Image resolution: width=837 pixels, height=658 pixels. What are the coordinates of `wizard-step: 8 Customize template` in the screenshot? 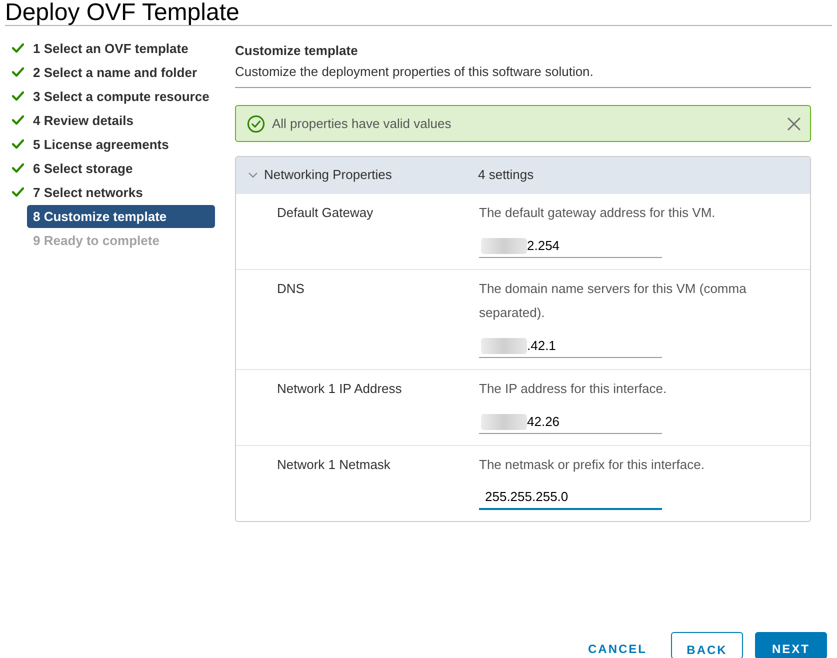 It's located at (121, 216).